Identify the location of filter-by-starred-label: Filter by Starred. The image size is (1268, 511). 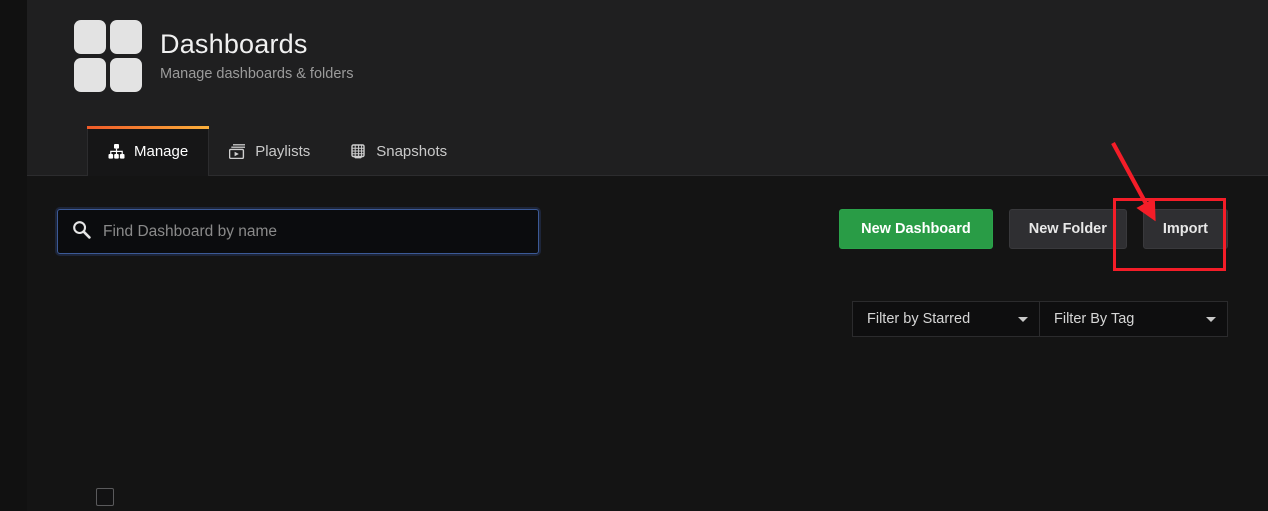
(919, 319).